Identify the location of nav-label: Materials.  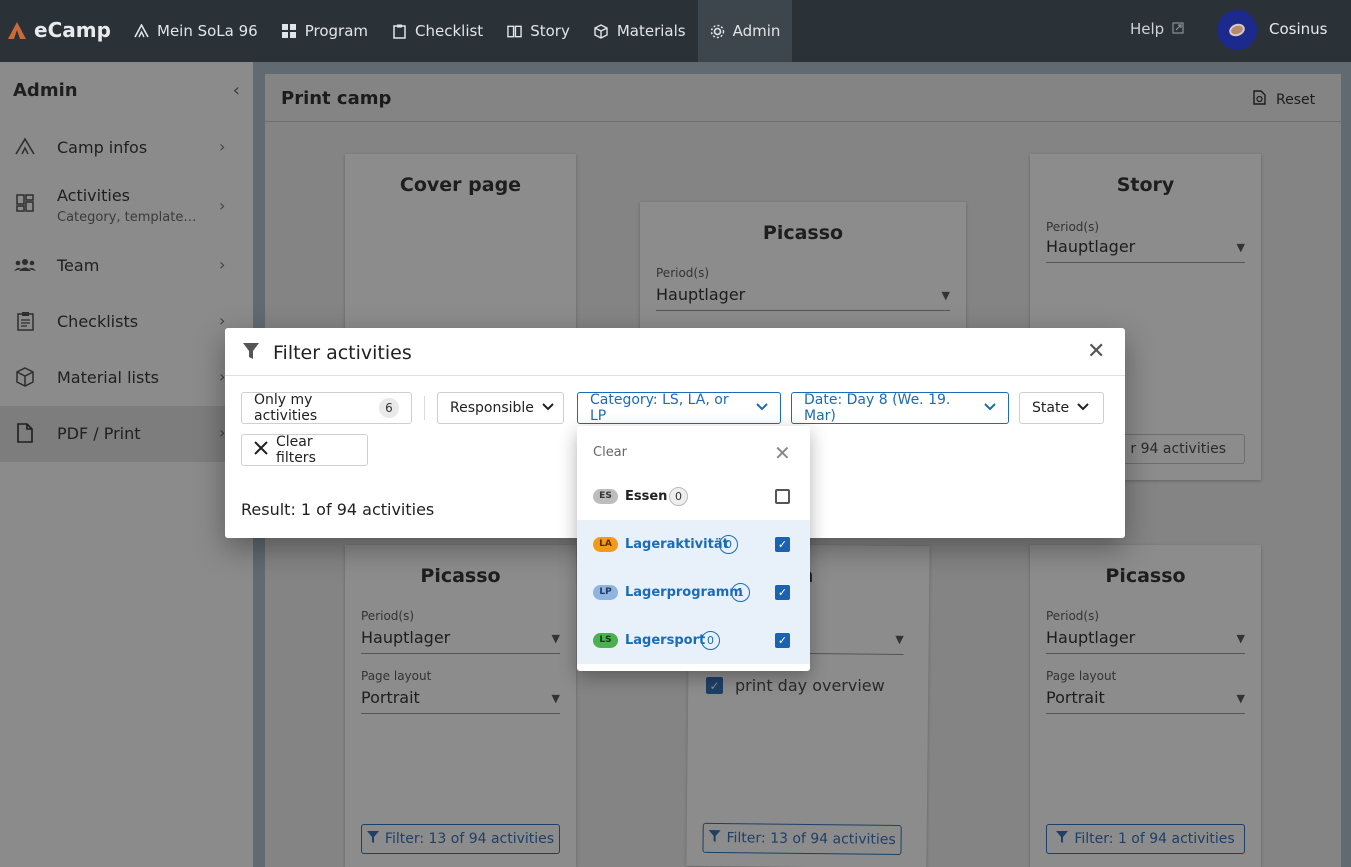
(651, 31).